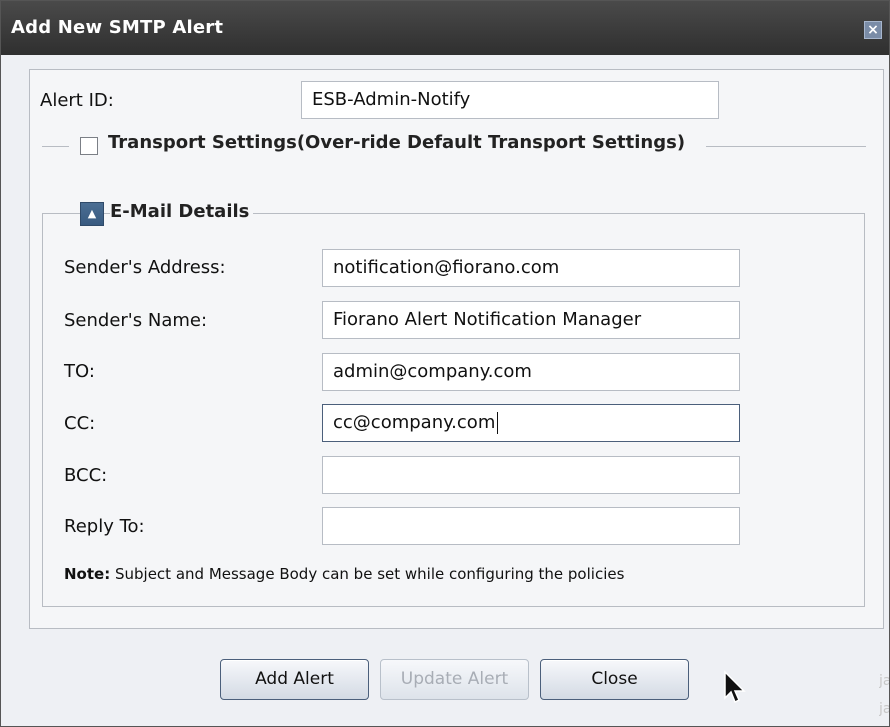  I want to click on update-alert-button: Update Alert, so click(454, 679).